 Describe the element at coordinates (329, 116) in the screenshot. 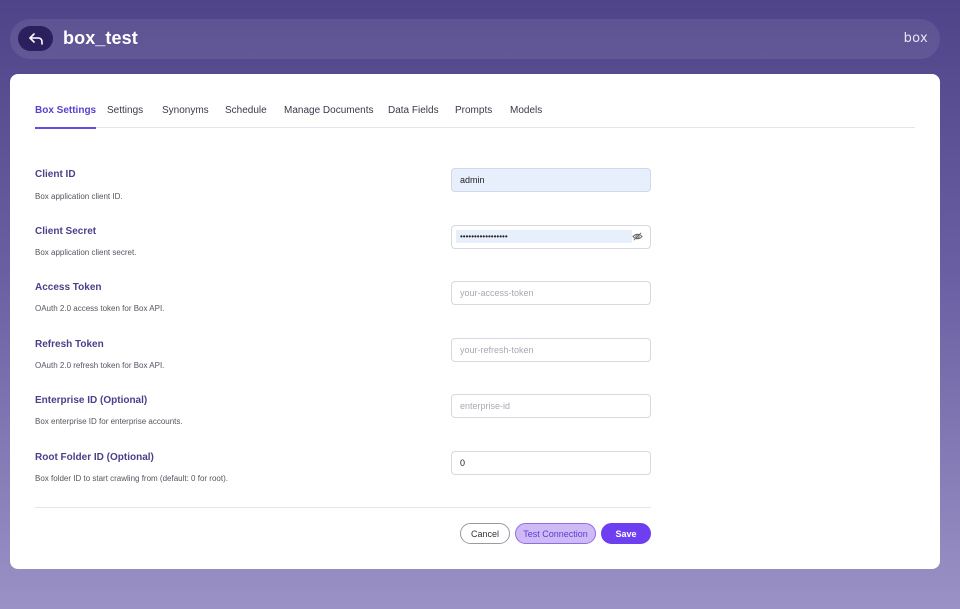

I see `tab-manage-documents: Manage Documents` at that location.